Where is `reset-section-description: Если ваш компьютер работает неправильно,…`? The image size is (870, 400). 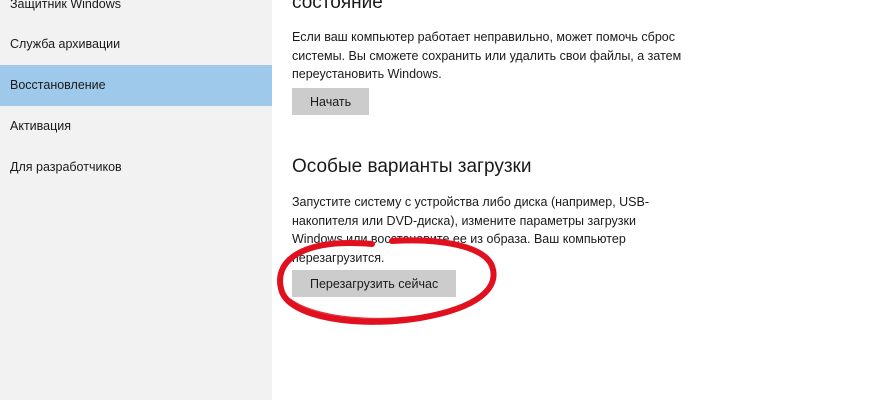
reset-section-description: Если ваш компьютер работает неправильно,… is located at coordinates (487, 55).